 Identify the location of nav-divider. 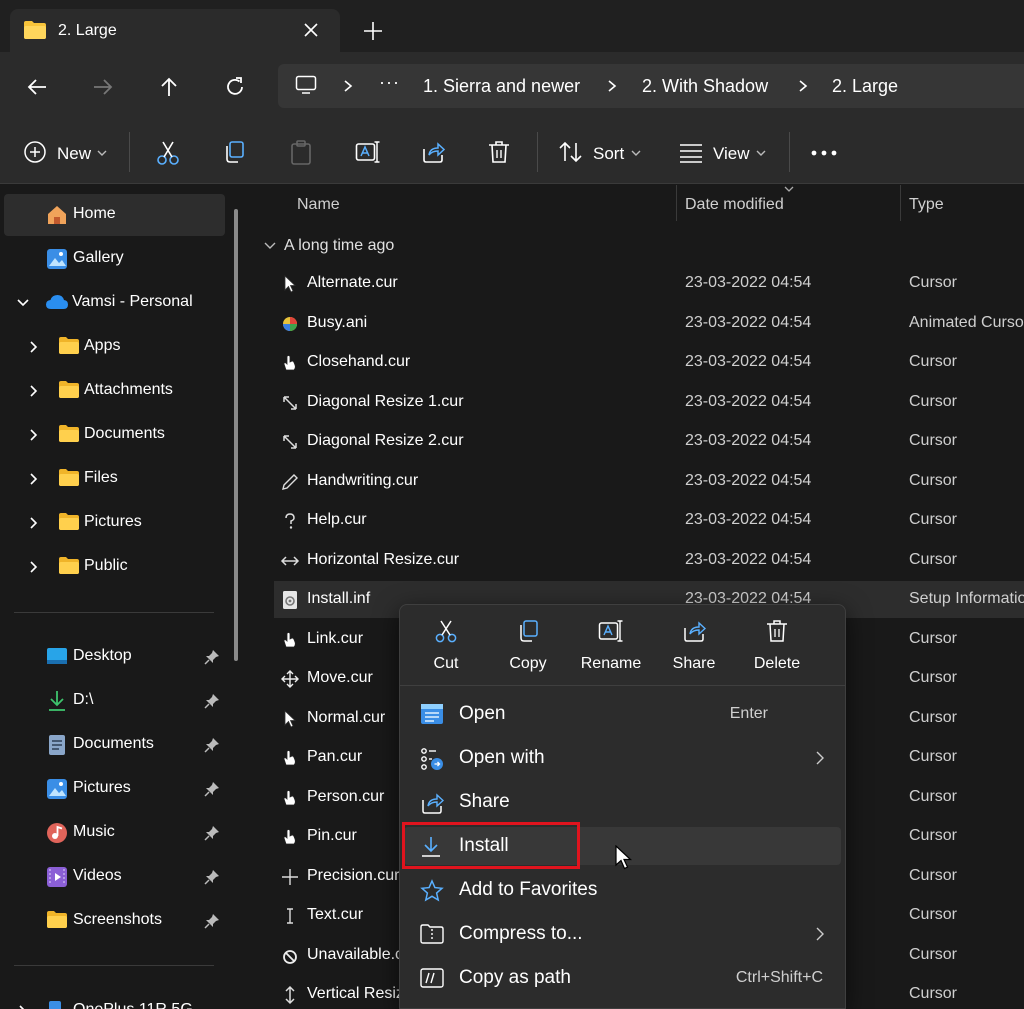
(114, 612).